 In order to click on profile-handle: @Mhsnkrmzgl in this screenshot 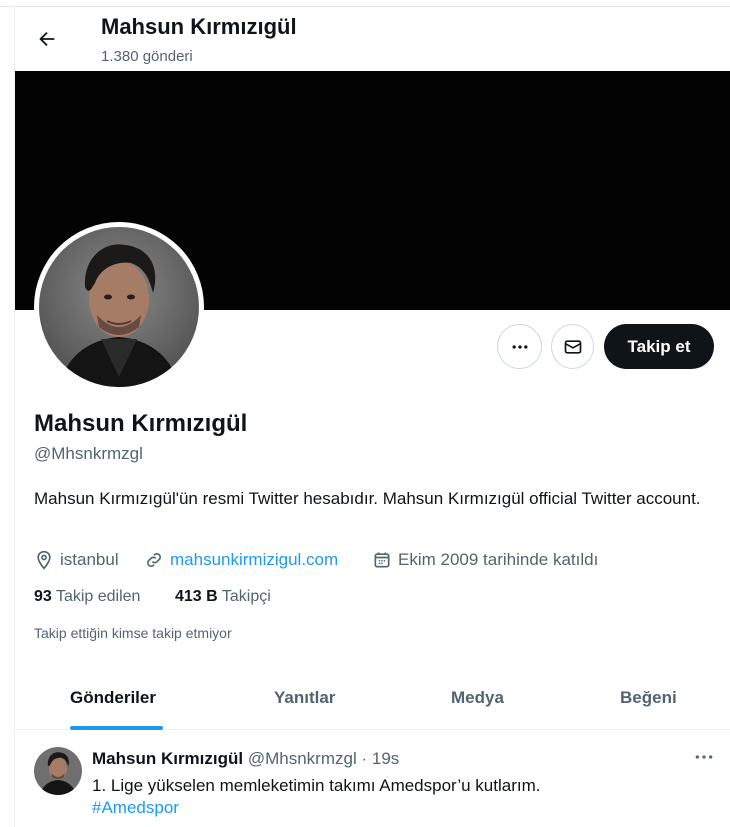, I will do `click(88, 453)`.